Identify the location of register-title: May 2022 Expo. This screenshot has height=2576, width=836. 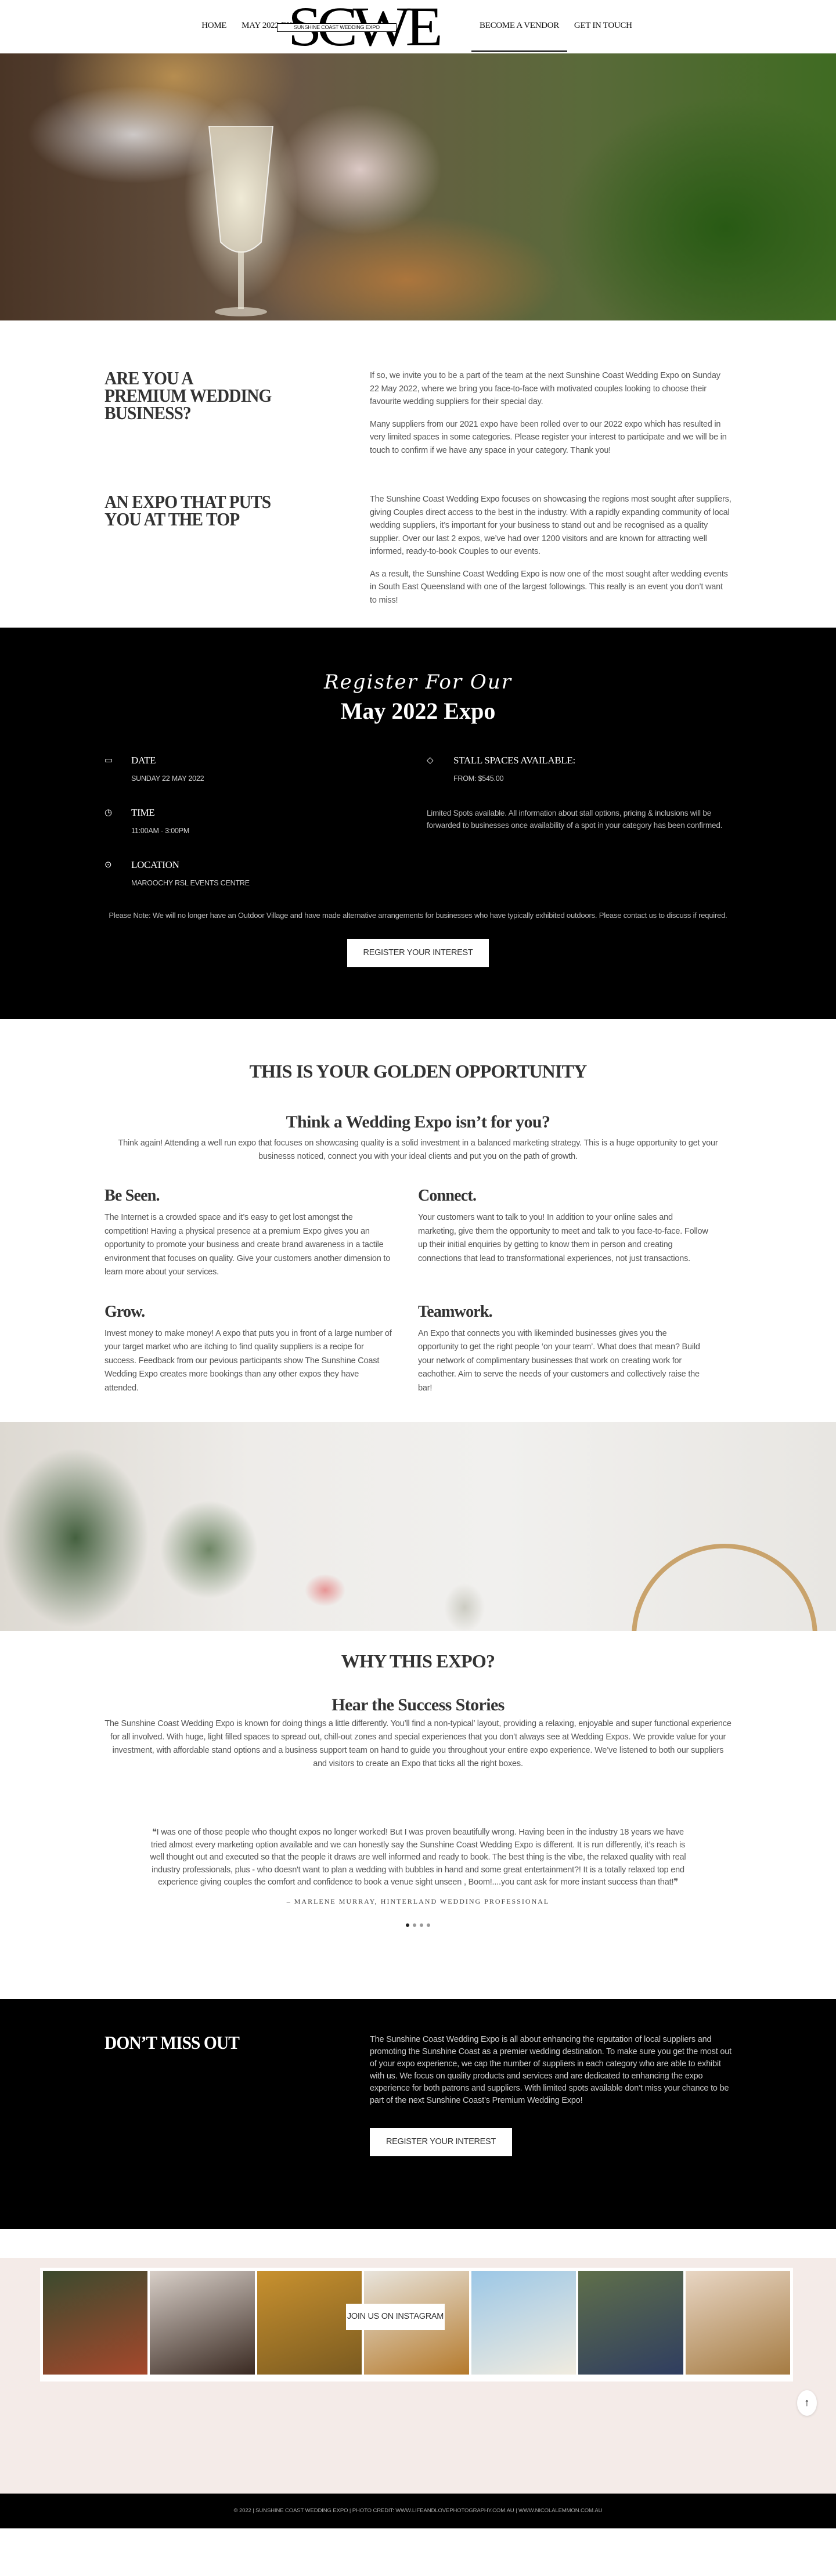
(418, 711).